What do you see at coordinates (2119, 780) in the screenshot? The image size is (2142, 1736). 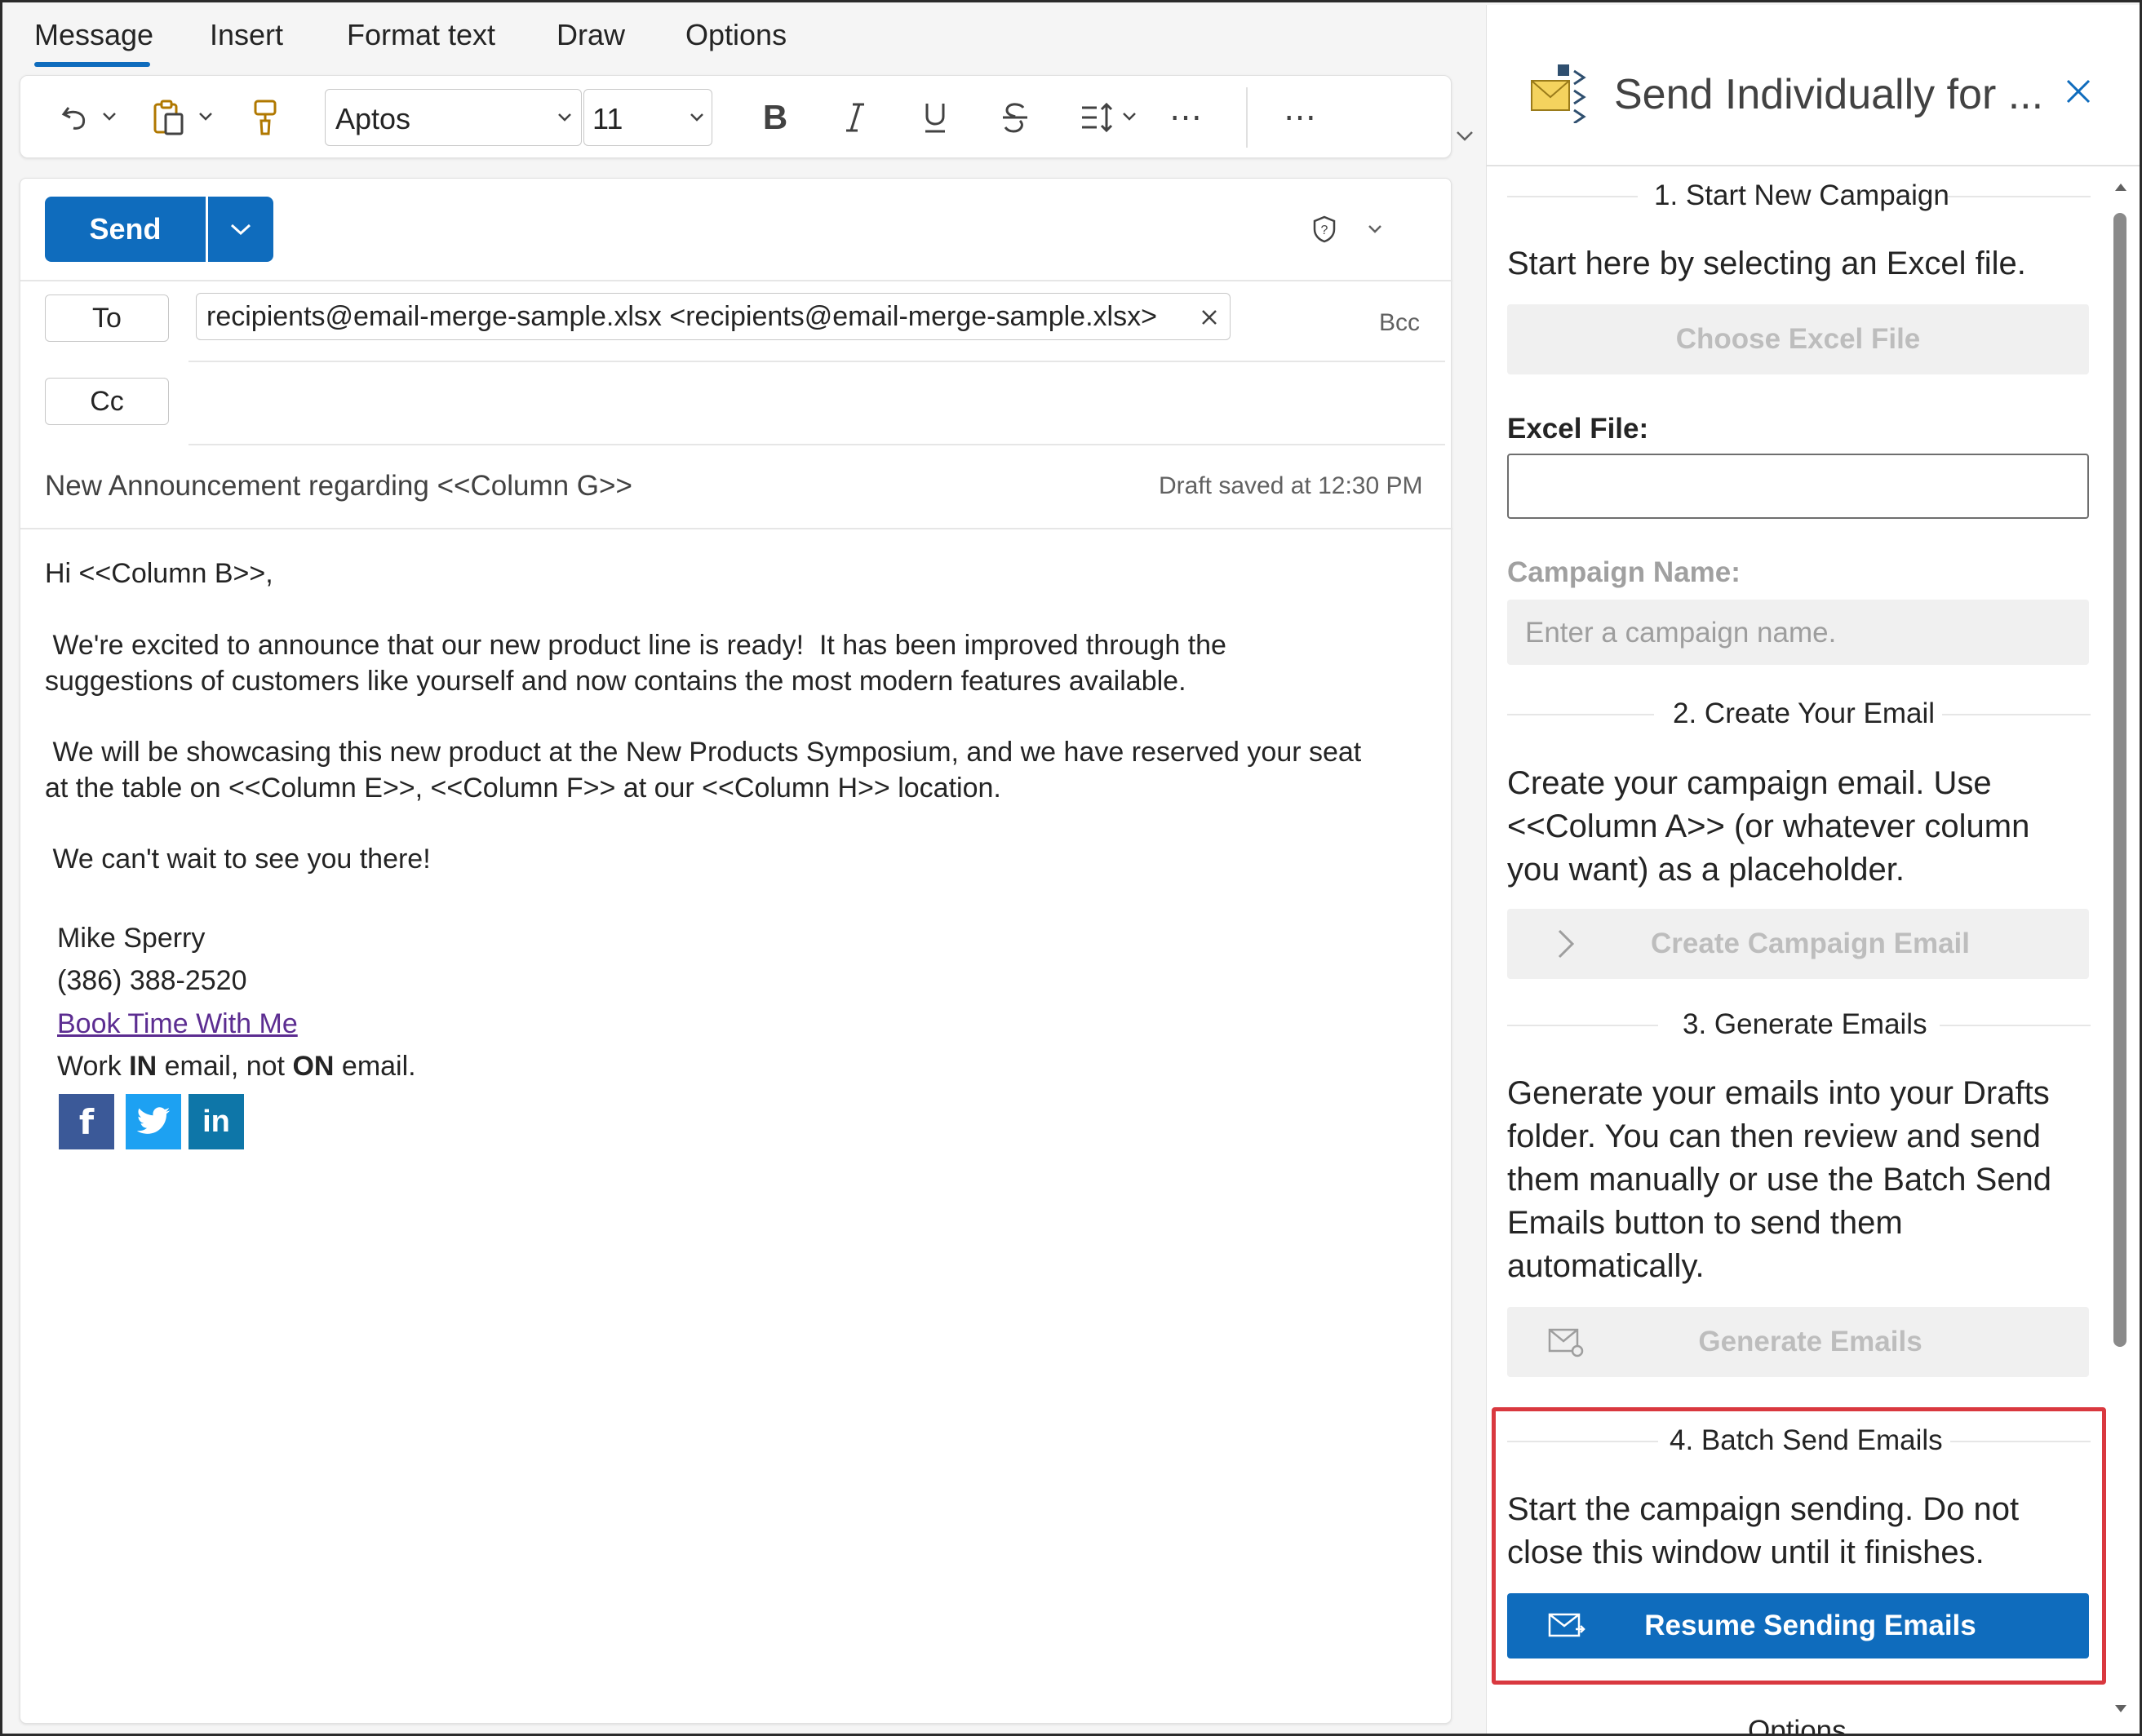 I see `pane-scrollbar-thumb` at bounding box center [2119, 780].